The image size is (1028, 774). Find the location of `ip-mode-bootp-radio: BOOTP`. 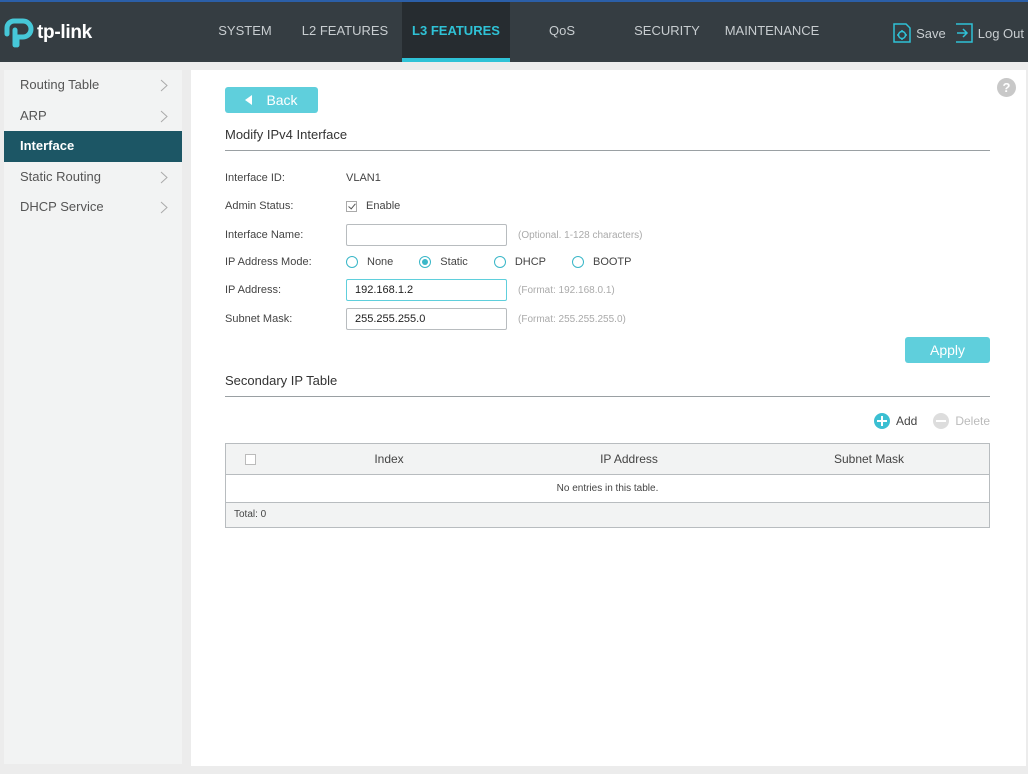

ip-mode-bootp-radio: BOOTP is located at coordinates (601, 262).